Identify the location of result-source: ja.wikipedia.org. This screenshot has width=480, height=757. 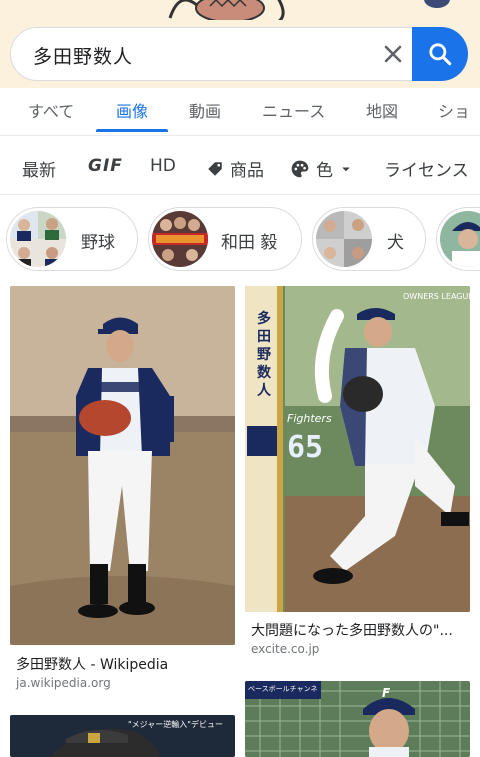
(63, 683).